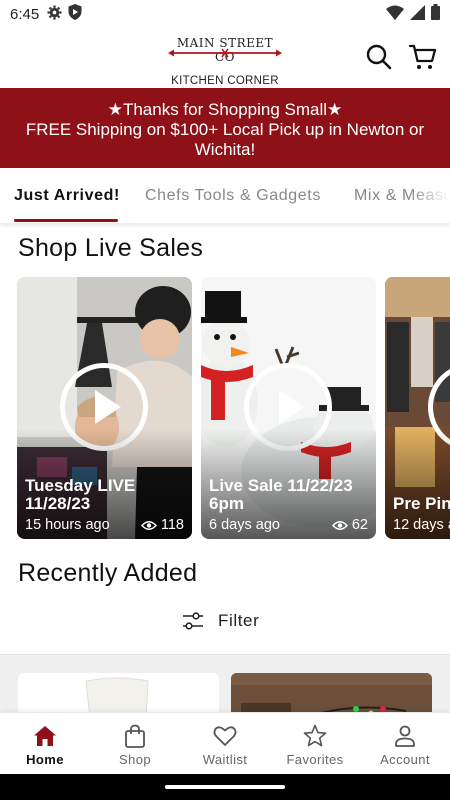 The image size is (450, 800). I want to click on nav-shop: Shop, so click(135, 744).